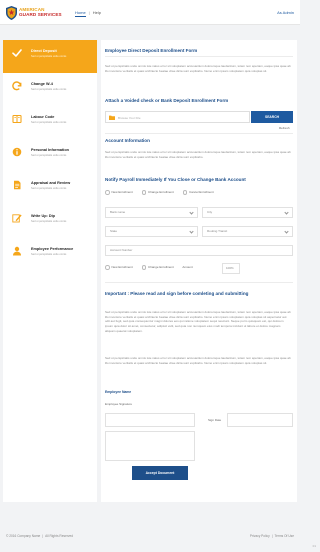 This screenshot has width=320, height=552. I want to click on sign-date-label: Sign Date, so click(215, 420).